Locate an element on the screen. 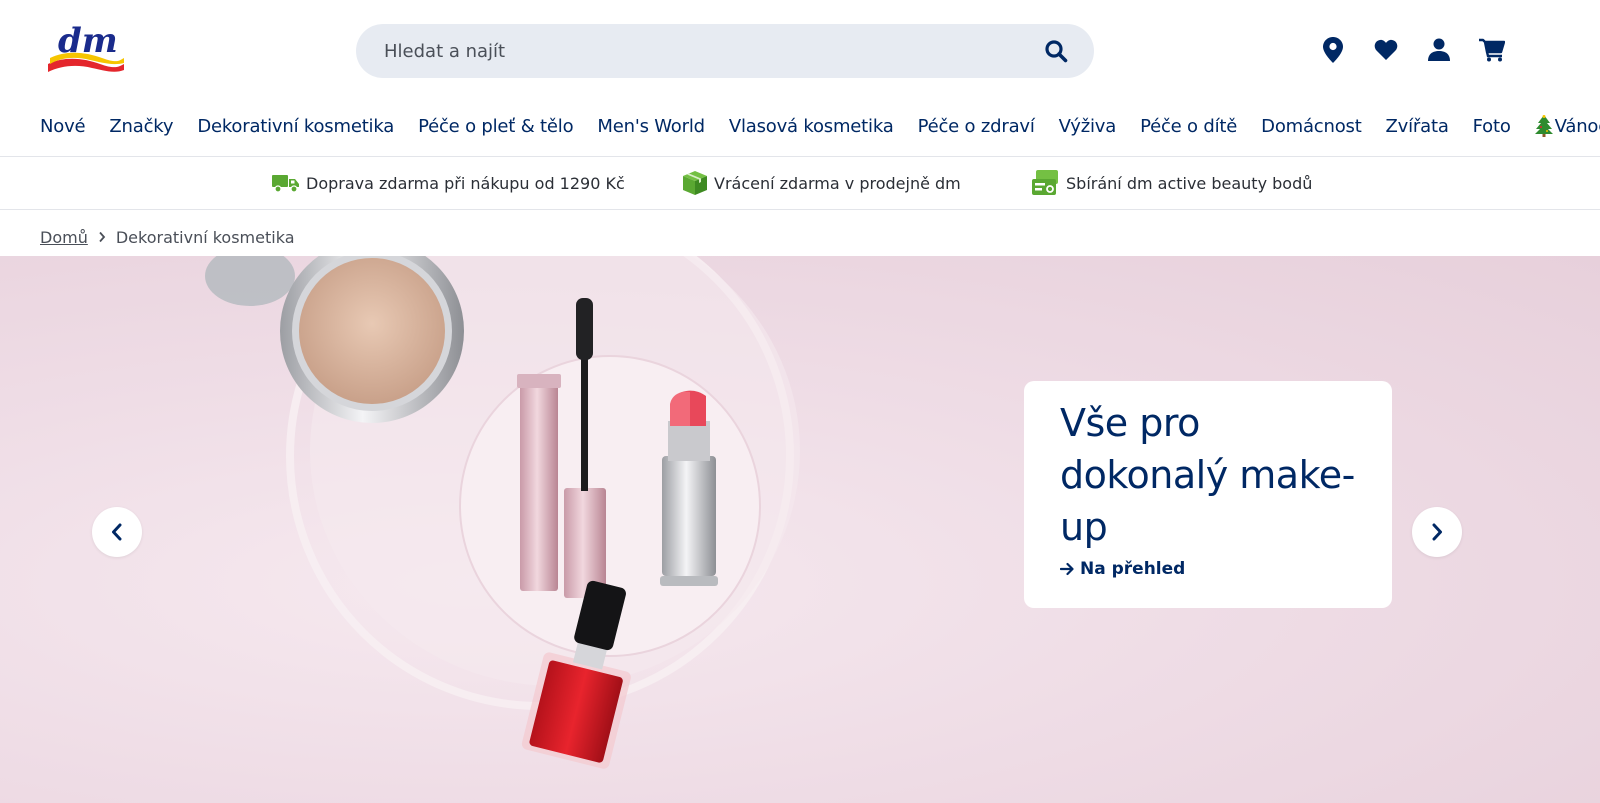  user-icon is located at coordinates (1439, 49).